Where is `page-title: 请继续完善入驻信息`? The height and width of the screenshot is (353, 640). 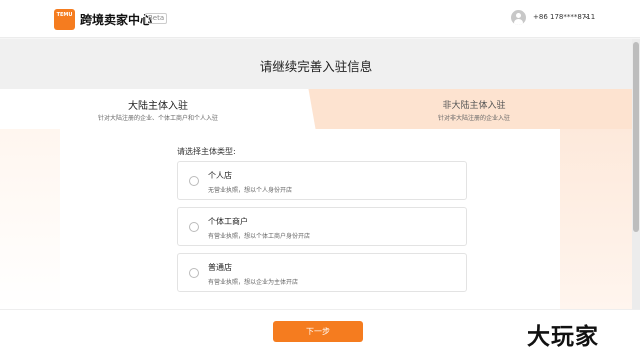 page-title: 请继续完善入驻信息 is located at coordinates (316, 66).